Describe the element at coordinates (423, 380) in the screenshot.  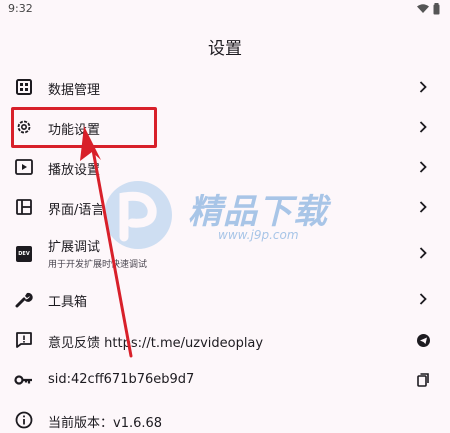
I see `copy-icon` at that location.